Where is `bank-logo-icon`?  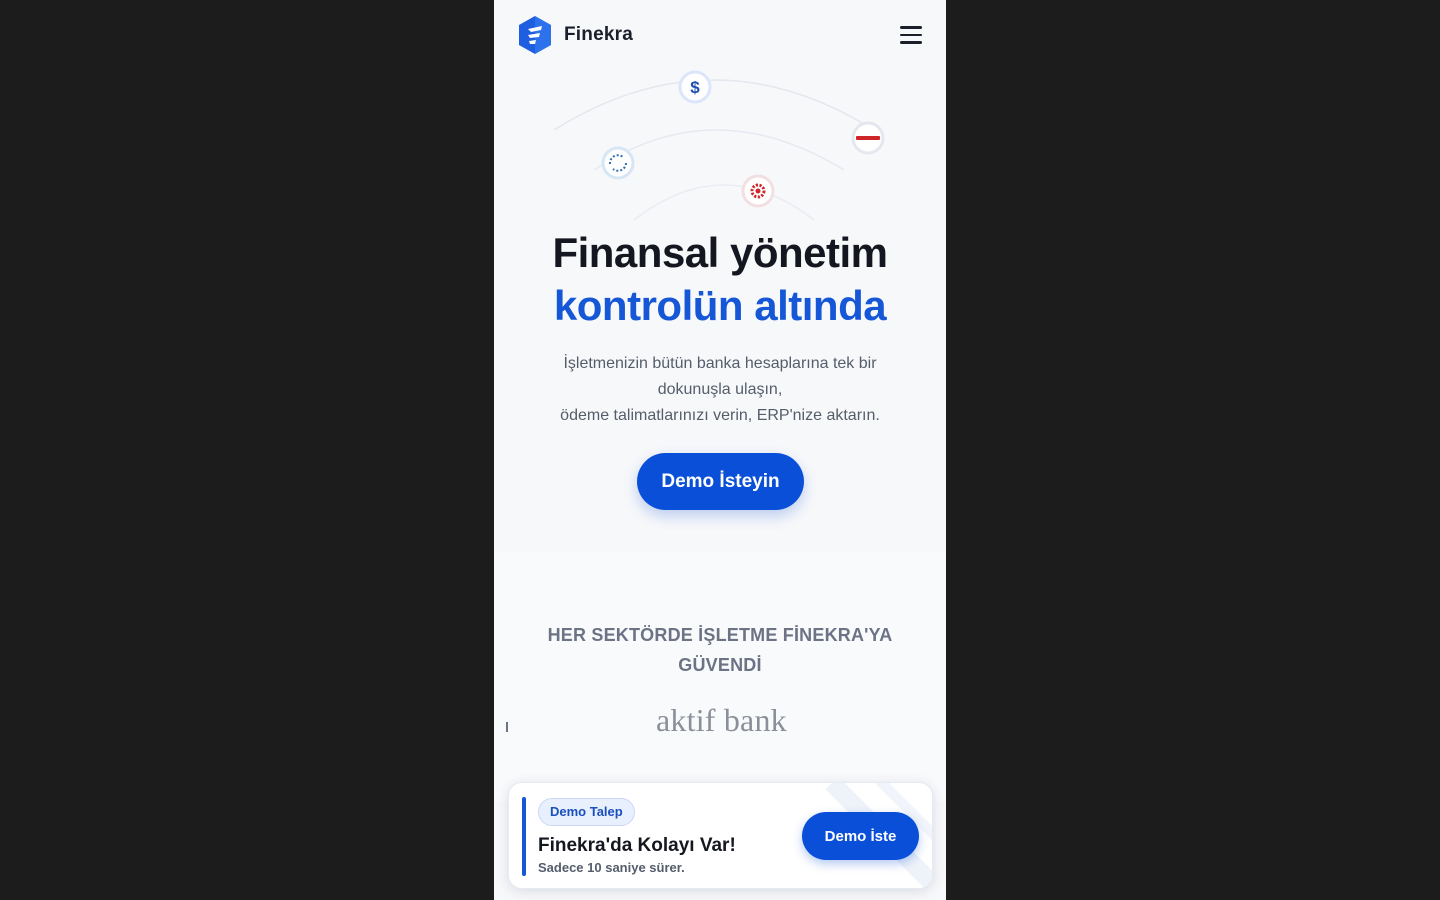
bank-logo-icon is located at coordinates (868, 138).